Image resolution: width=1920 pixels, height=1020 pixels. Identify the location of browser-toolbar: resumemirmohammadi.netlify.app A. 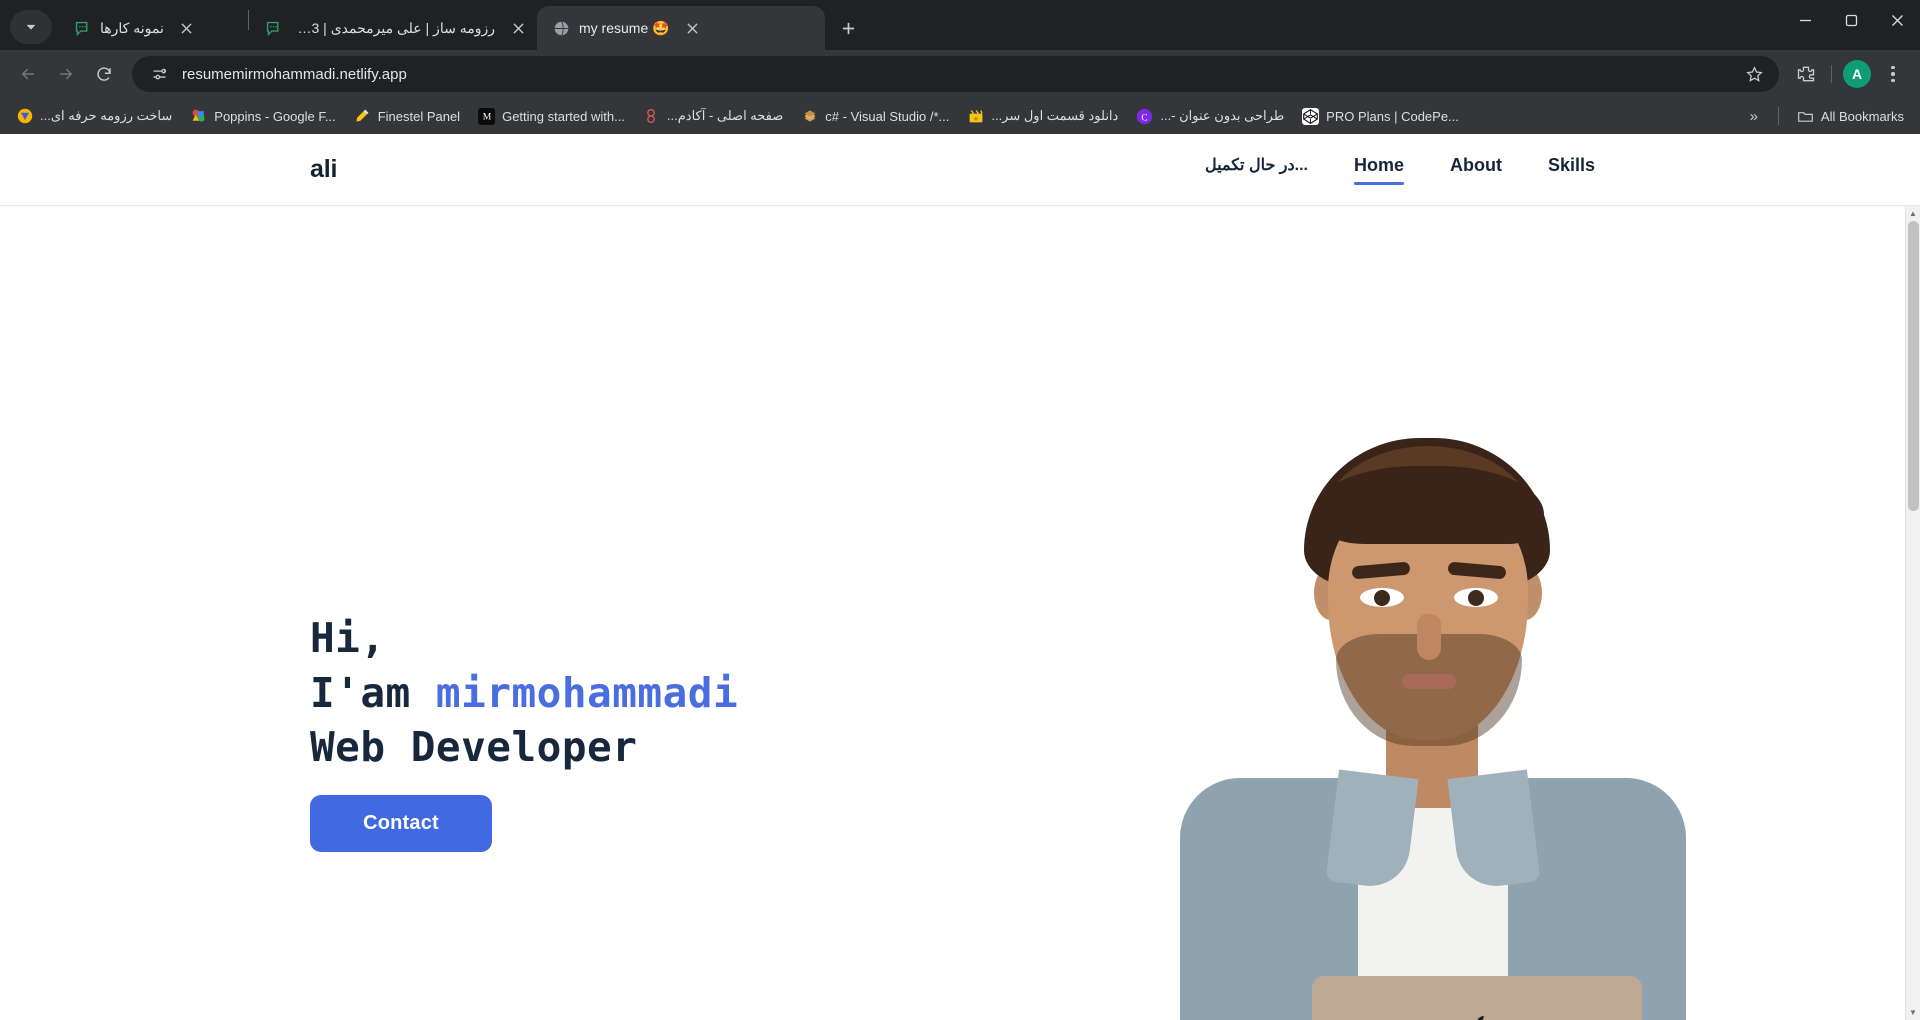
(960, 74).